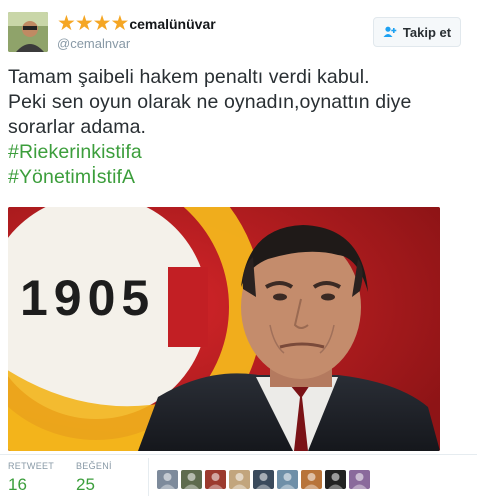 The image size is (477, 499). I want to click on retweet-stat: RETWEET 16, so click(31, 478).